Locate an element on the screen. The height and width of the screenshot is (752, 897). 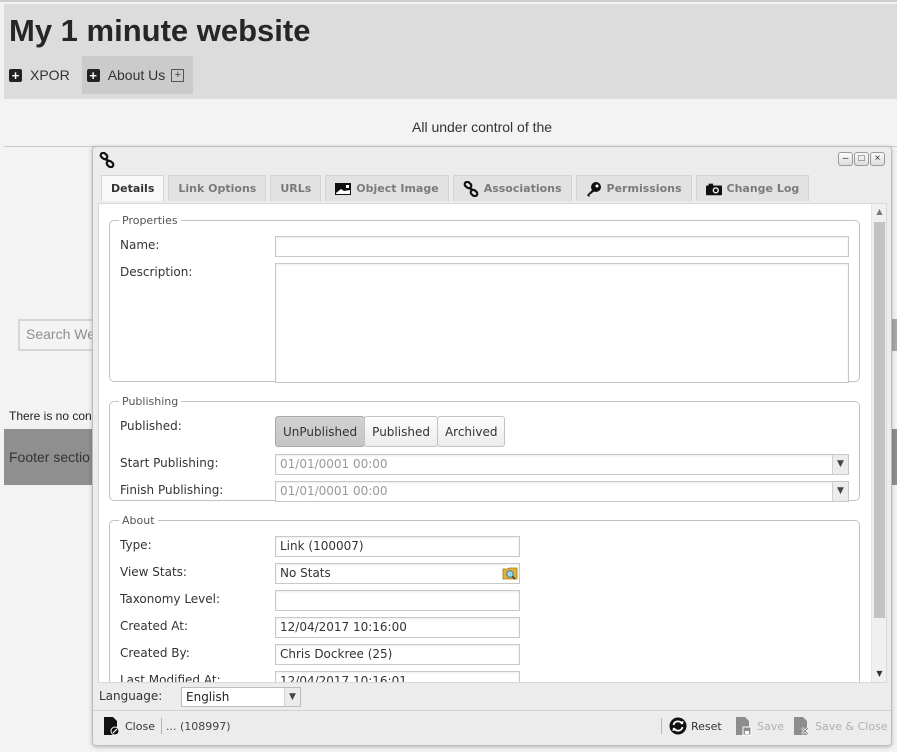
maximize-button: □ is located at coordinates (861, 159).